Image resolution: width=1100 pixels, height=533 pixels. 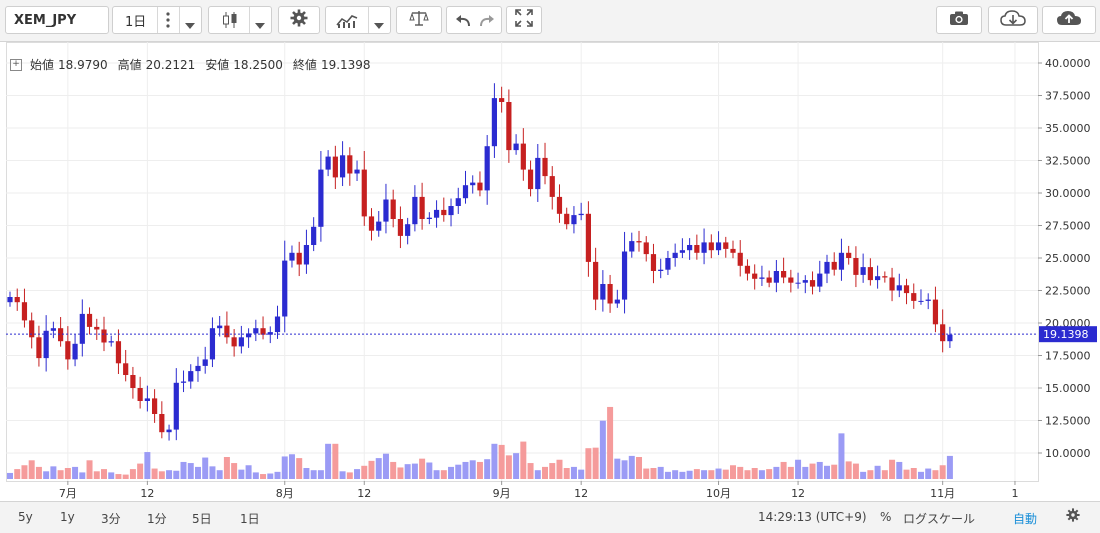 I want to click on x-tick-label: 9月, so click(x=502, y=493).